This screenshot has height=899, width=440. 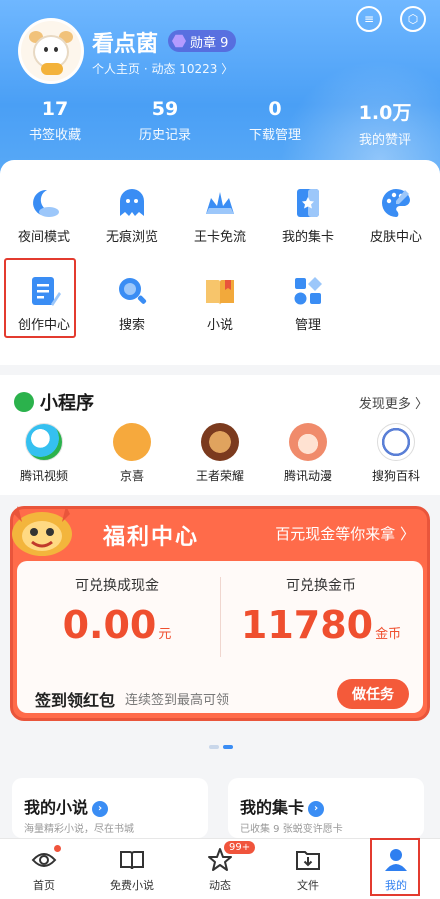 What do you see at coordinates (44, 226) in the screenshot?
I see `grid-item-night-mode: 夜间模式` at bounding box center [44, 226].